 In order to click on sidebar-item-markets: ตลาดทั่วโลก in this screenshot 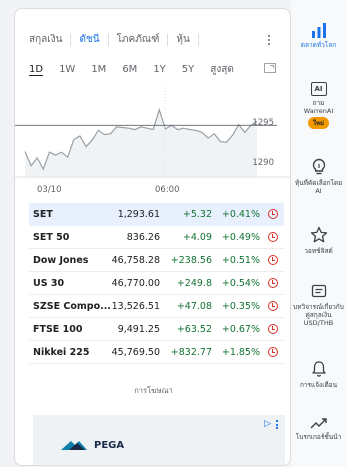, I will do `click(318, 35)`.